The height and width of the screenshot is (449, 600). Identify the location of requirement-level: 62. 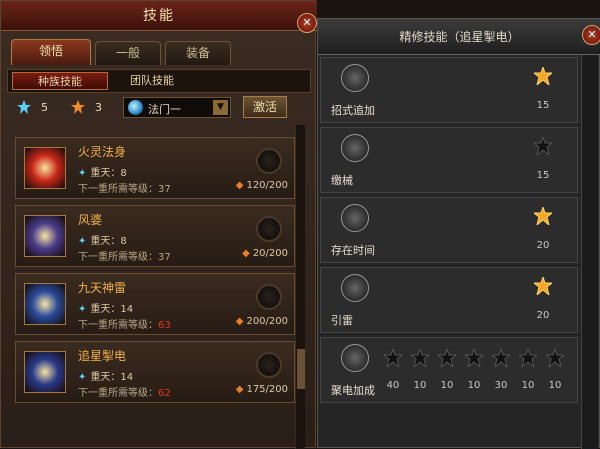
(164, 393).